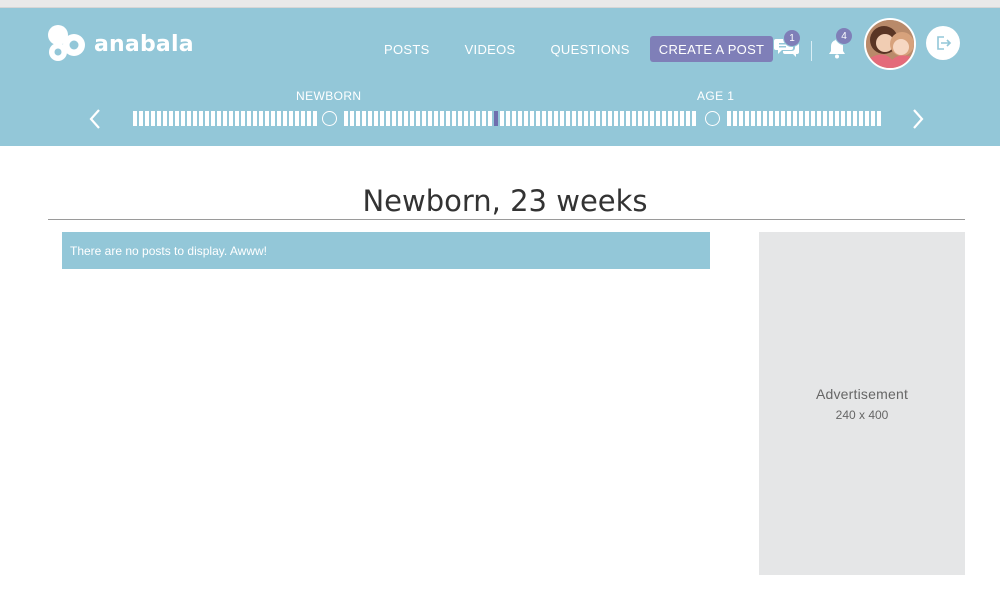 The image size is (1000, 600). I want to click on timeline-next-arrow-icon, so click(918, 119).